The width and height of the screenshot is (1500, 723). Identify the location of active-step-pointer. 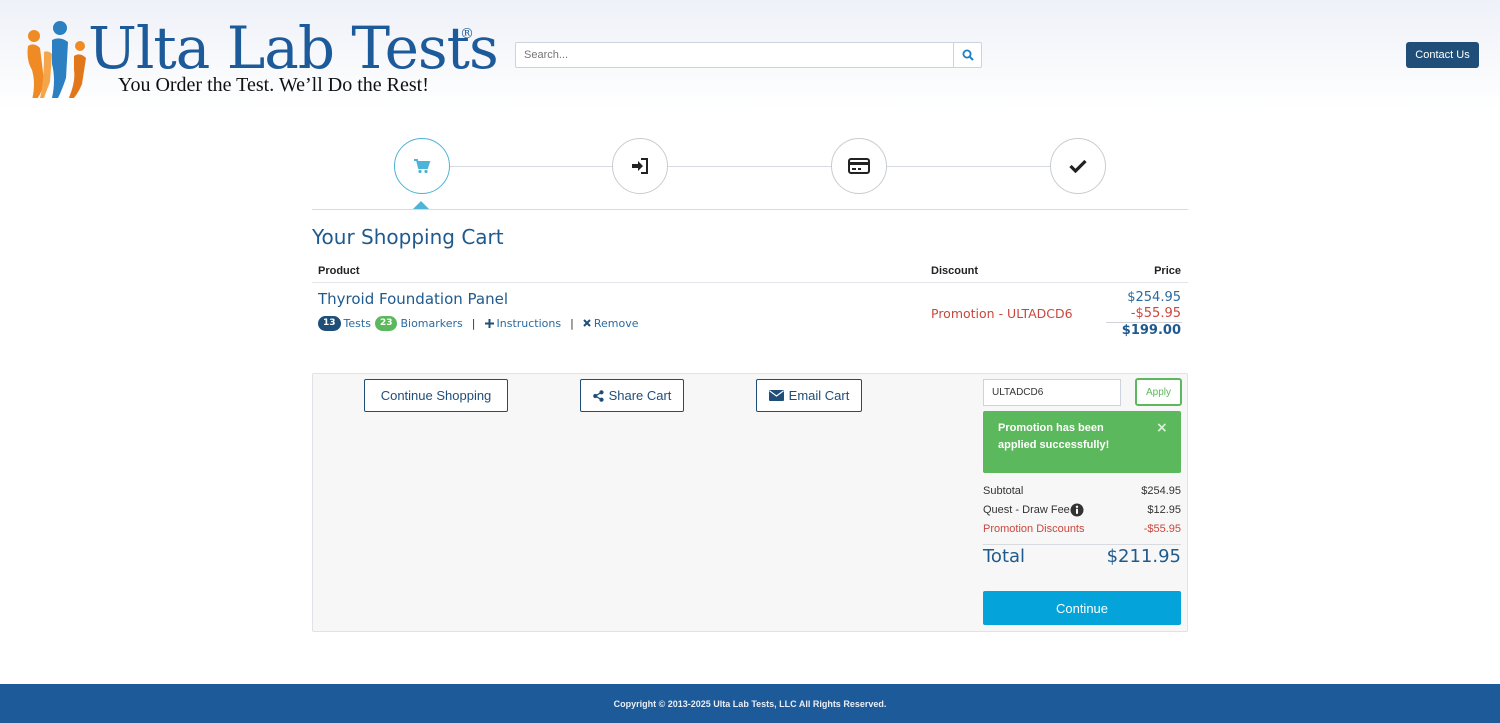
(421, 205).